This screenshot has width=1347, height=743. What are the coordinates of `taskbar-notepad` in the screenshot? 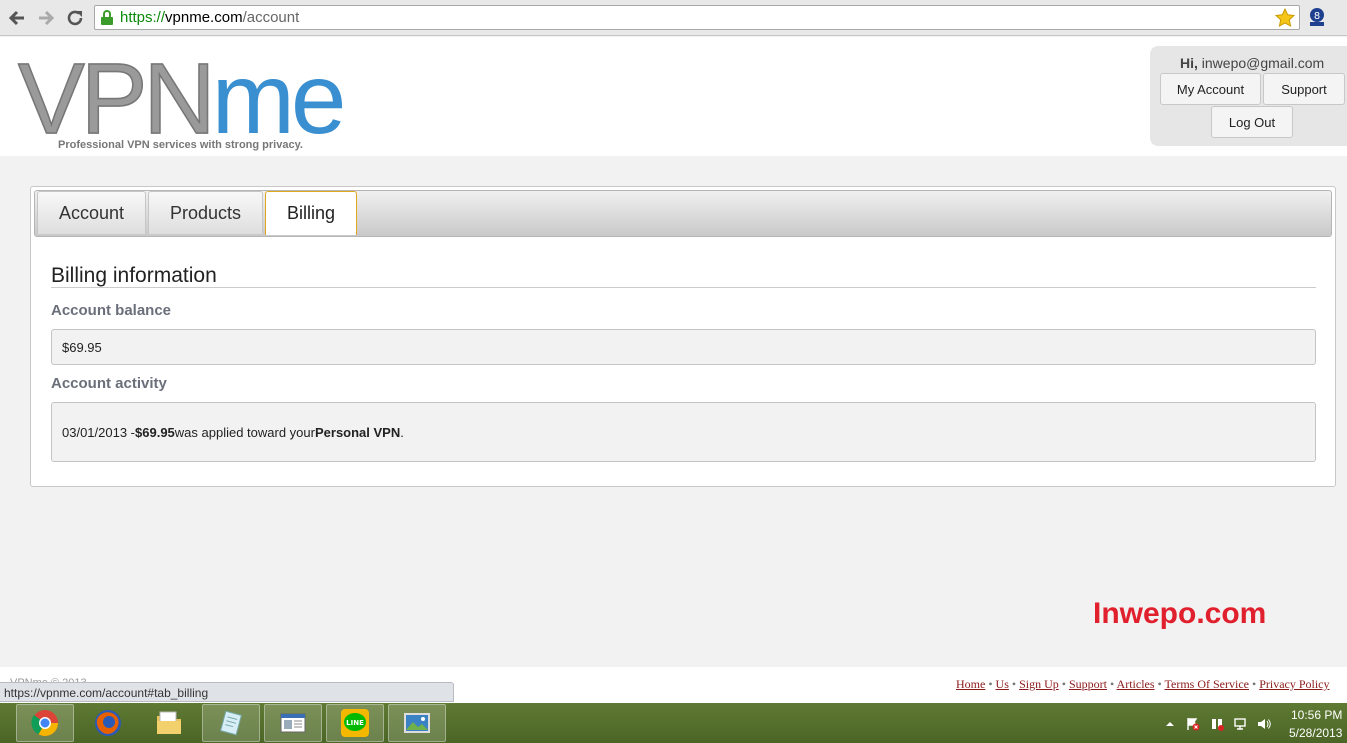 It's located at (231, 723).